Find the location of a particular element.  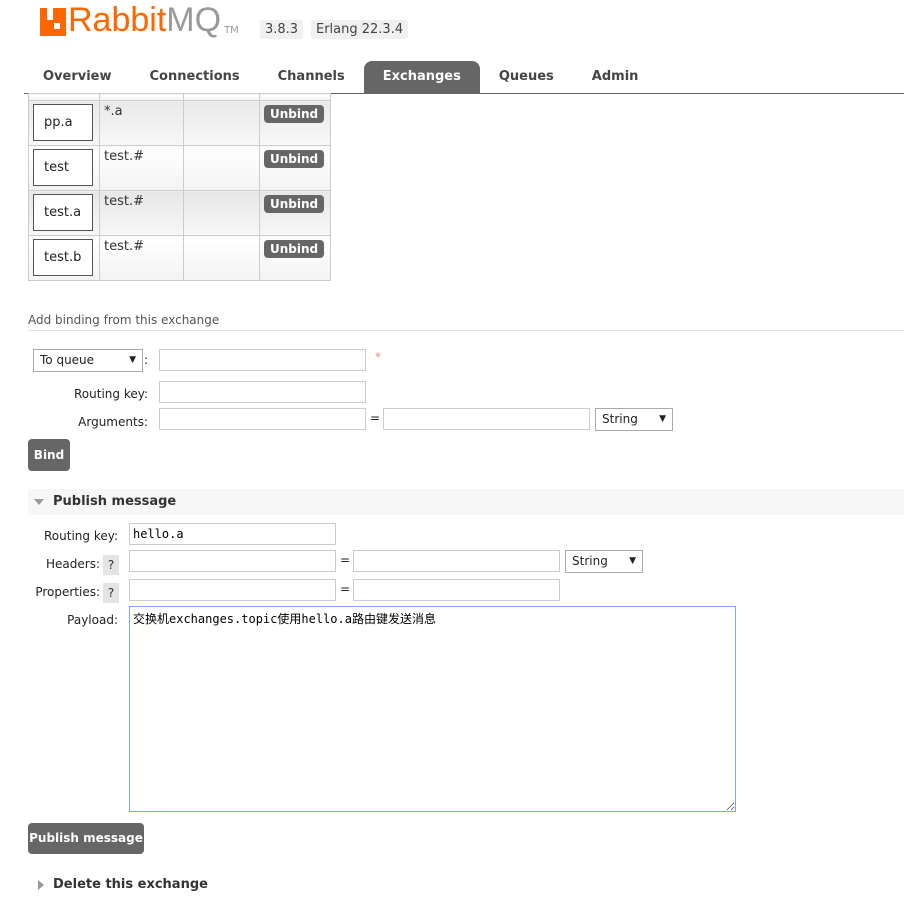

erlang-badge: Erlang 22.3.4 is located at coordinates (360, 29).